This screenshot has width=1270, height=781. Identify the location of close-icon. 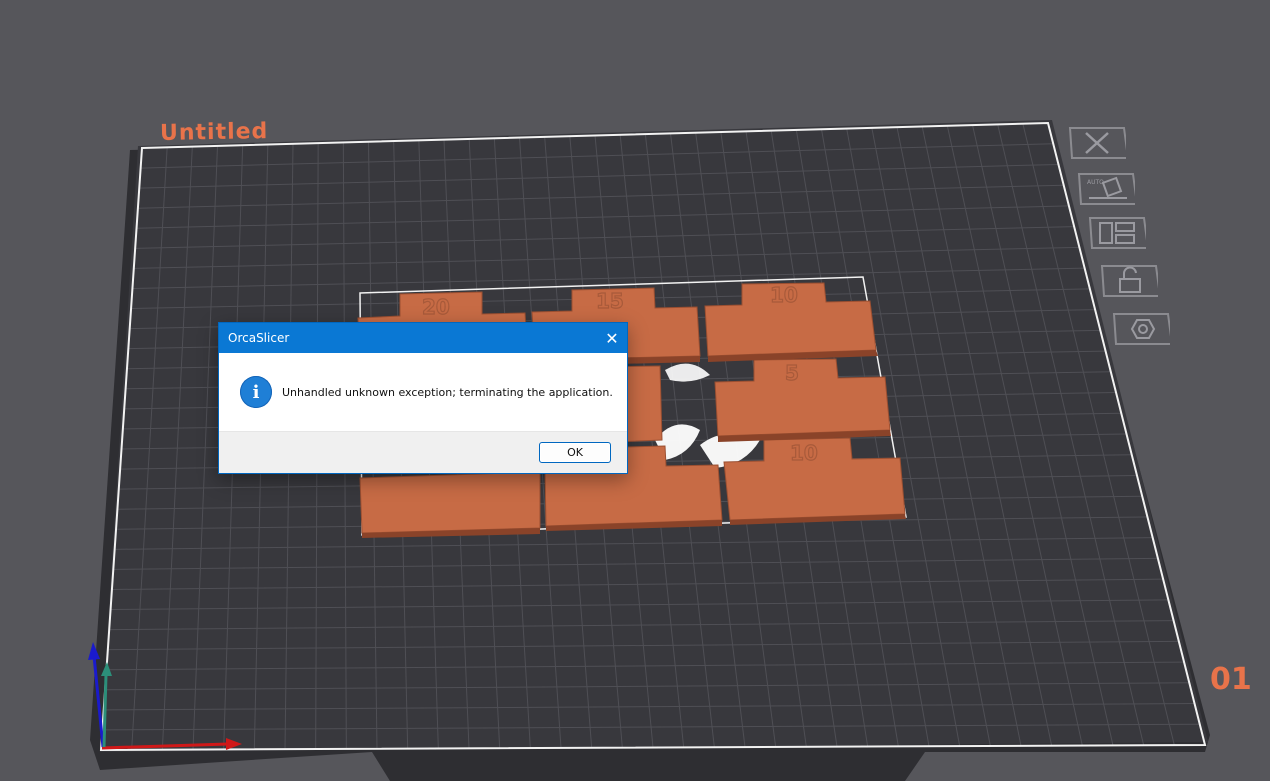
(1099, 143).